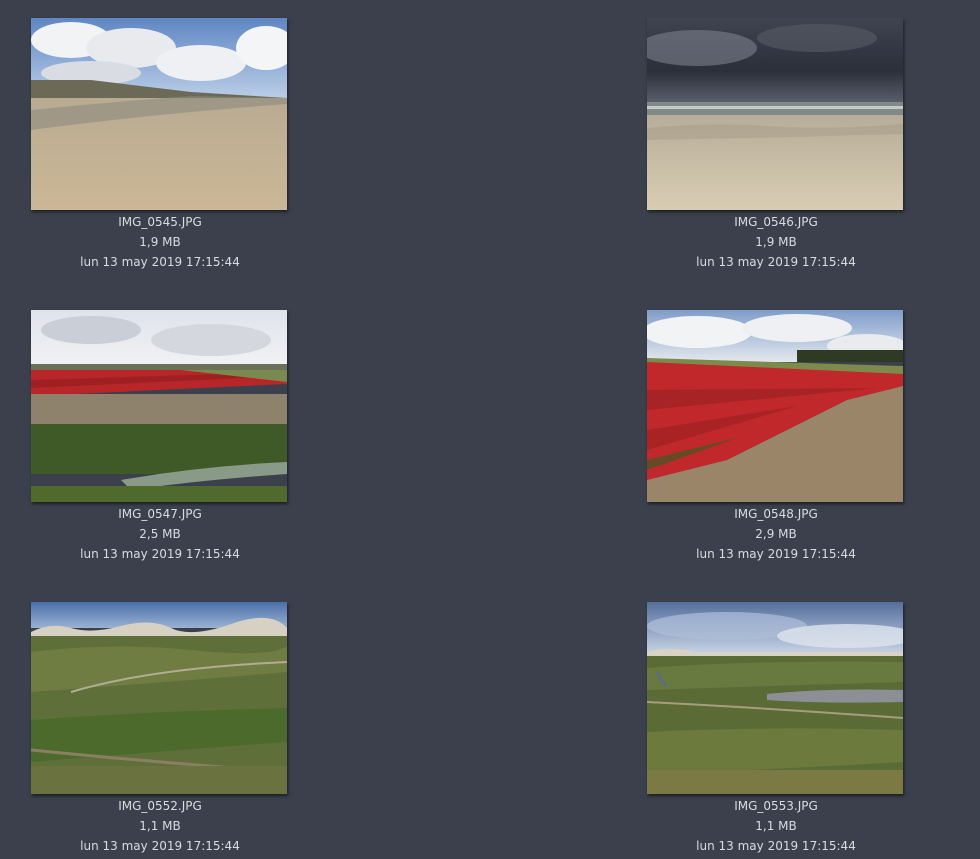 The width and height of the screenshot is (980, 859). Describe the element at coordinates (160, 222) in the screenshot. I see `file-name: IMG_0545.JPG` at that location.